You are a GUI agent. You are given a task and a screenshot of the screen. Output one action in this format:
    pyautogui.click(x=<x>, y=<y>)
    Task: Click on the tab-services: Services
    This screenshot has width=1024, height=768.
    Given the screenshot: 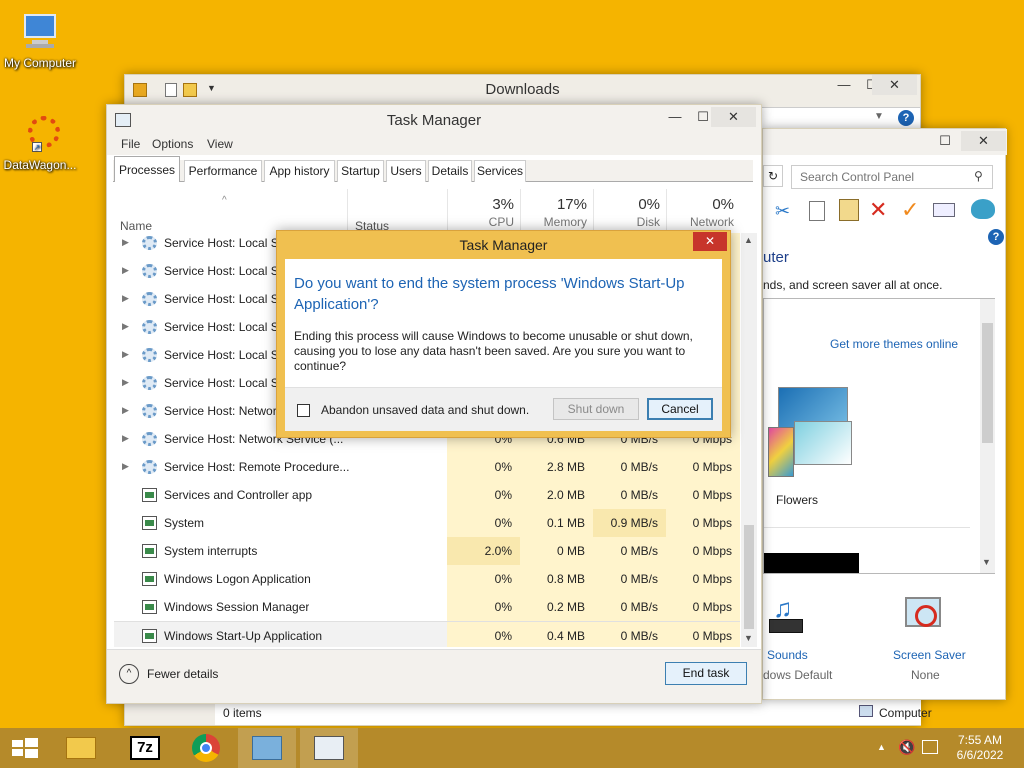 What is the action you would take?
    pyautogui.click(x=500, y=171)
    